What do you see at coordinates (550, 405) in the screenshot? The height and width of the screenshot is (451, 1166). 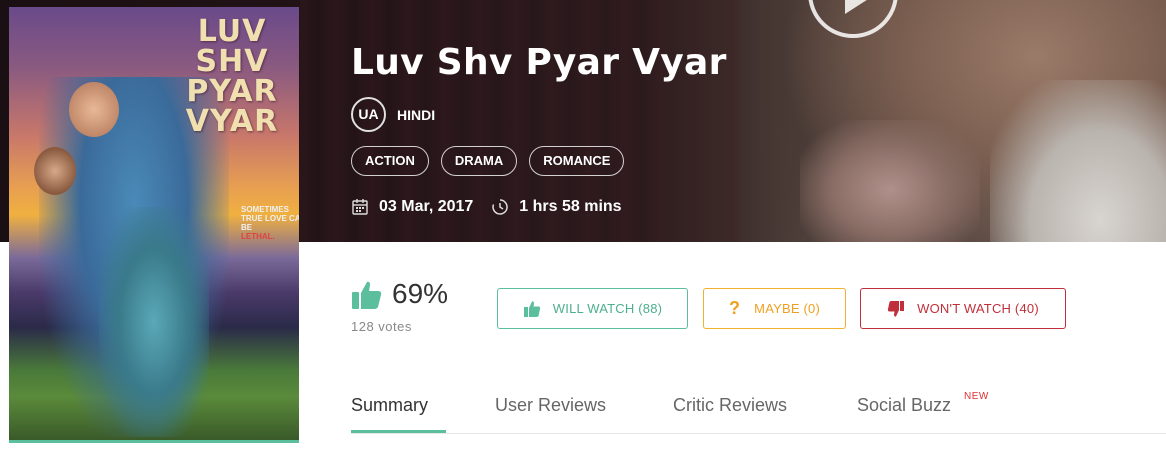 I see `tab-user-reviews: User Reviews` at bounding box center [550, 405].